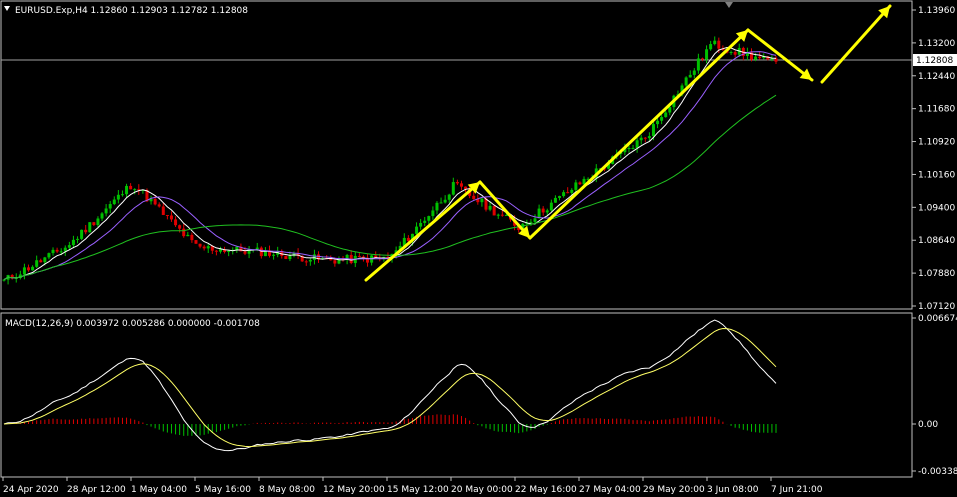 The height and width of the screenshot is (497, 957). What do you see at coordinates (546, 490) in the screenshot?
I see `time-tick-label: 22 May 16:00` at bounding box center [546, 490].